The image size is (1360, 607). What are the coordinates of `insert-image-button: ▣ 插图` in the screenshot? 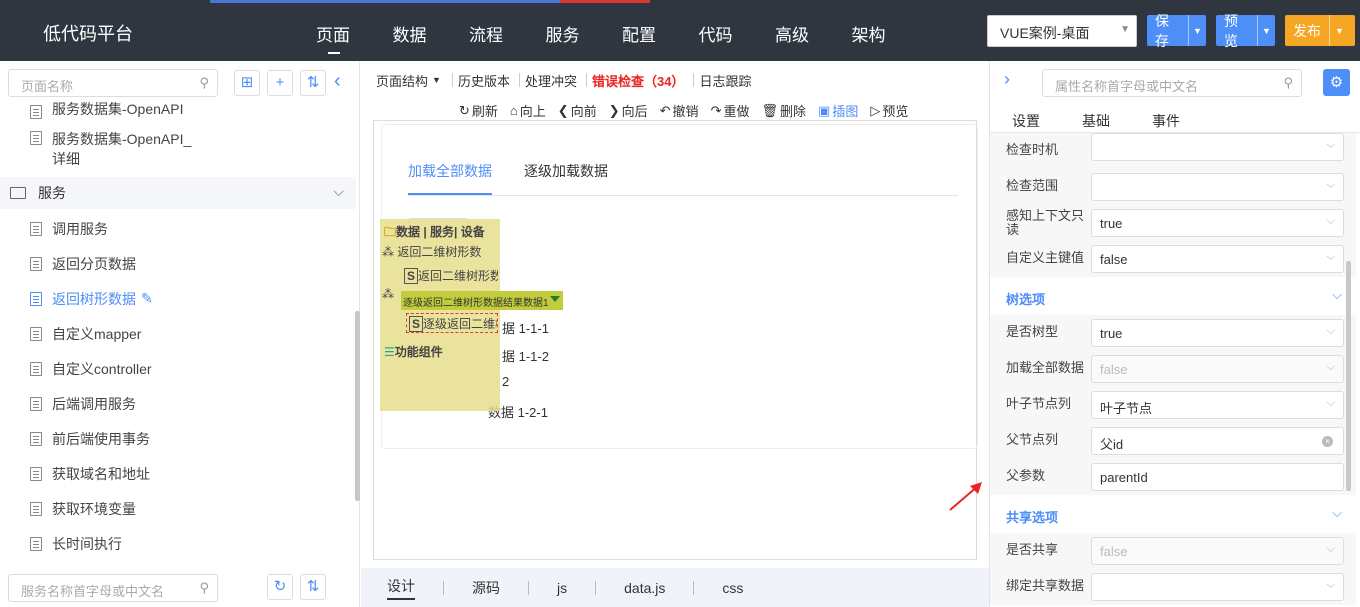 It's located at (838, 110).